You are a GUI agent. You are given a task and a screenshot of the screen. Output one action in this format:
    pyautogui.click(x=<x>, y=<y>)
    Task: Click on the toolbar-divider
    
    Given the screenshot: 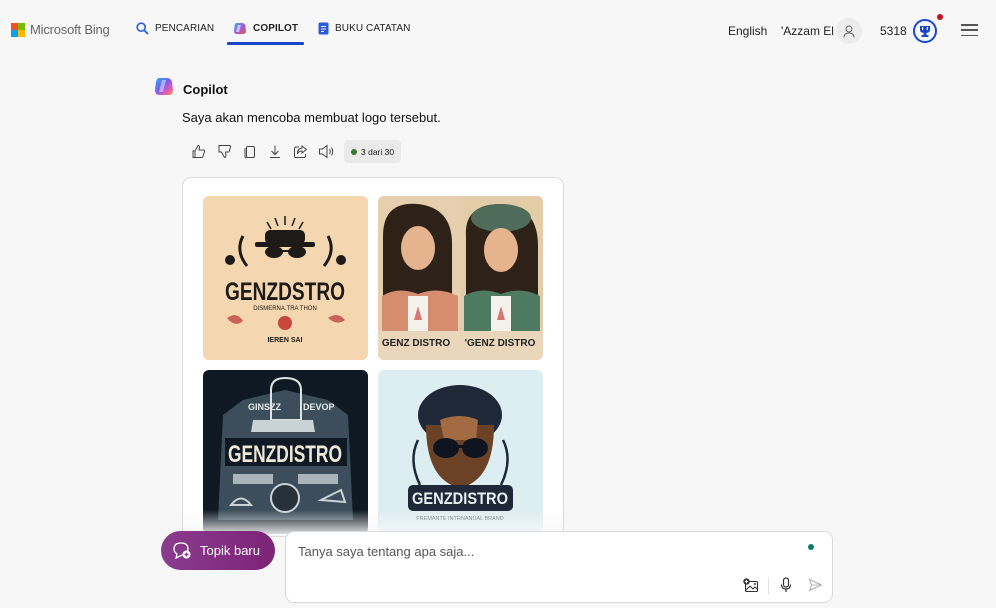 What is the action you would take?
    pyautogui.click(x=768, y=586)
    